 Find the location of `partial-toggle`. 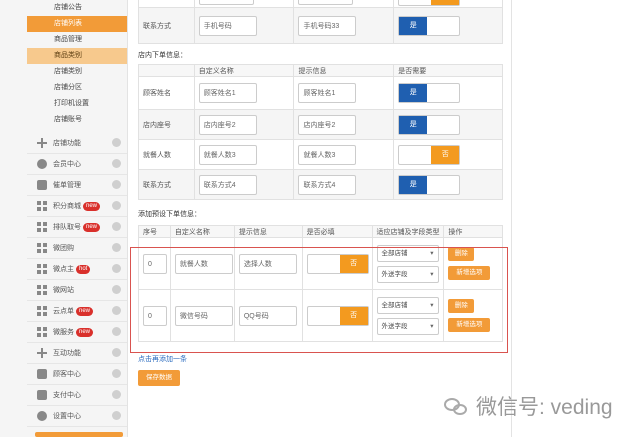

partial-toggle is located at coordinates (429, 3).